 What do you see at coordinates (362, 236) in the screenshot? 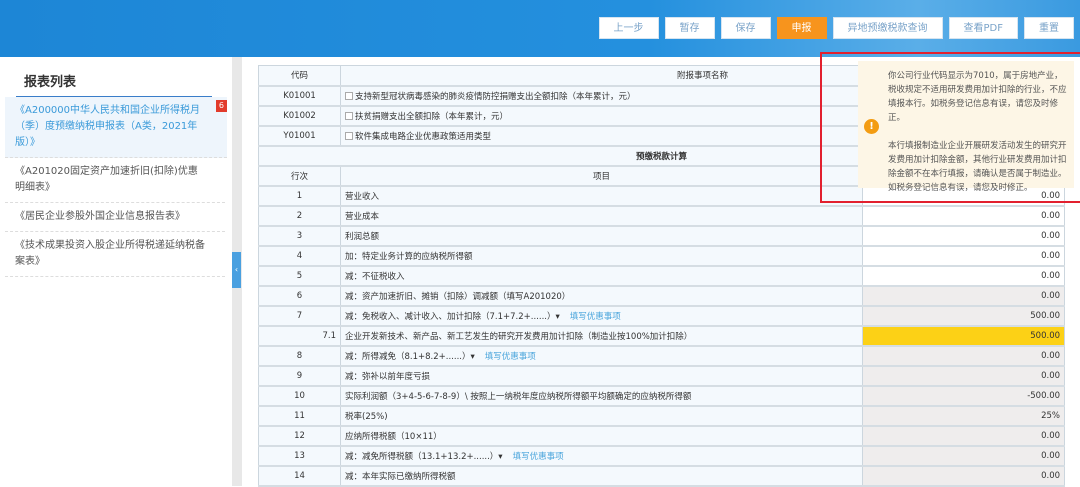
I see `row-item: 利润总额` at bounding box center [362, 236].